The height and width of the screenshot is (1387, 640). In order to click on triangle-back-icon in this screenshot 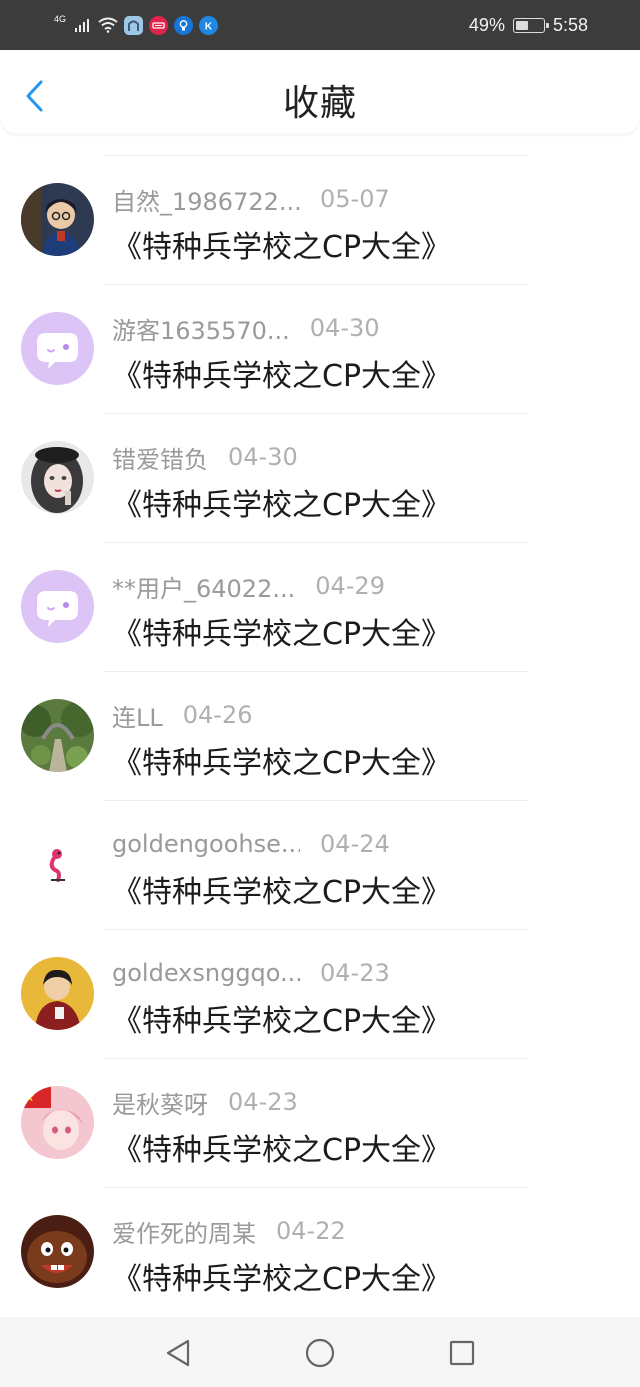, I will do `click(178, 1353)`.